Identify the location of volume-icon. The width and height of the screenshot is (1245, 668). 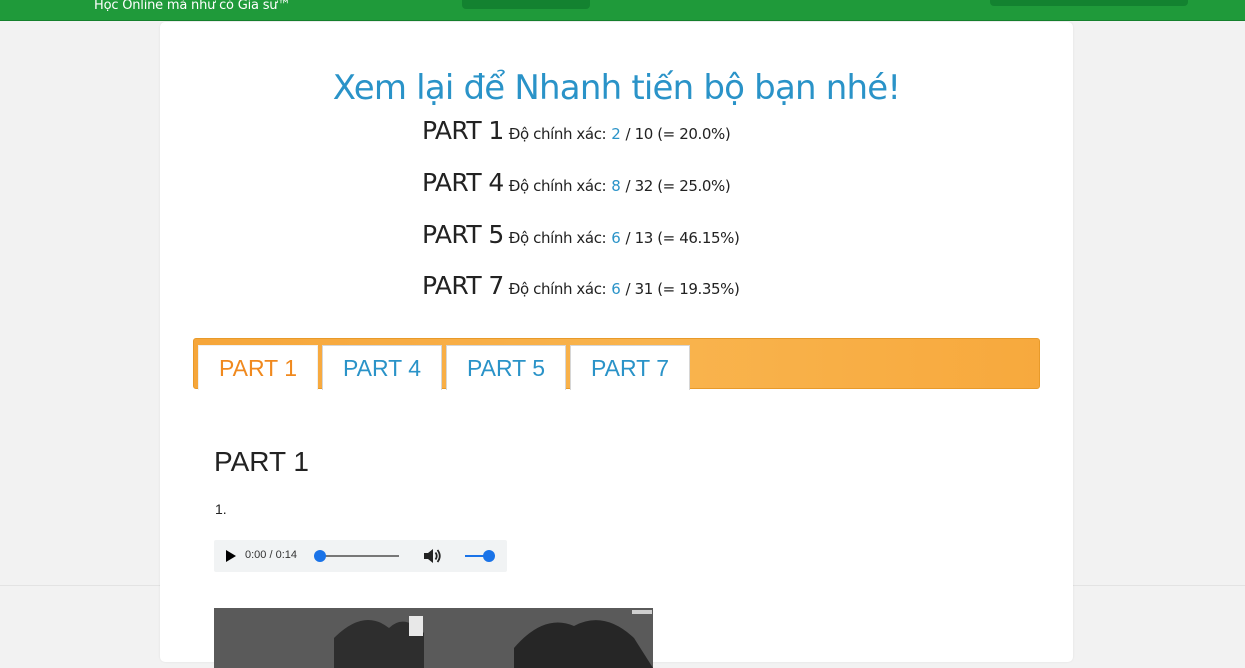
(432, 556).